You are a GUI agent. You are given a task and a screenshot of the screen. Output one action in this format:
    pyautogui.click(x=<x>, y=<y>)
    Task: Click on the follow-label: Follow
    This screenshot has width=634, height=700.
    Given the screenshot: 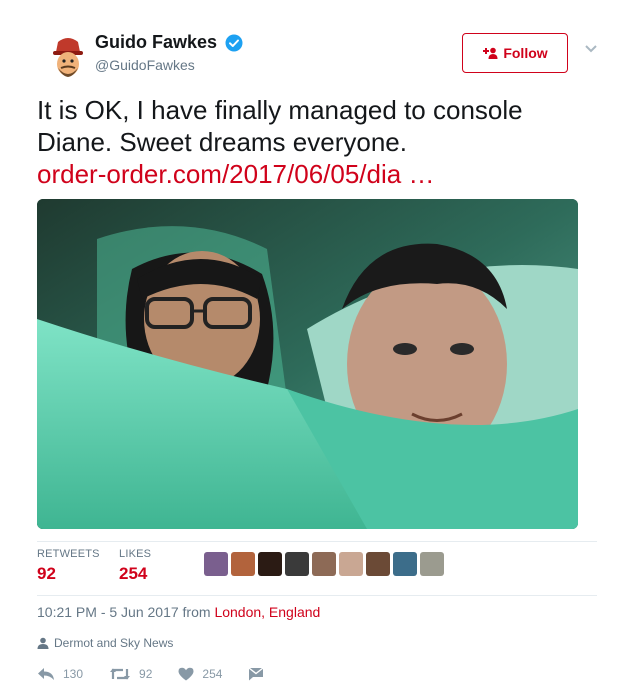 What is the action you would take?
    pyautogui.click(x=525, y=53)
    